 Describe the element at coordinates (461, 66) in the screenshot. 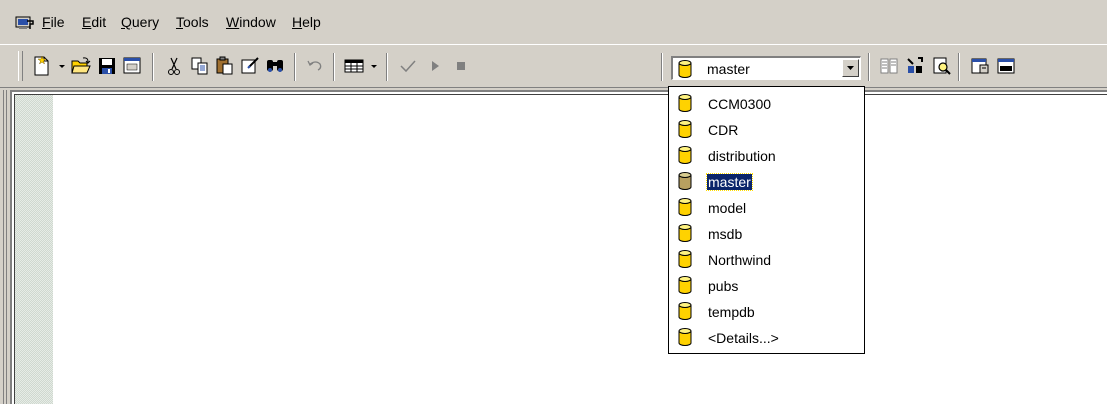

I see `cancel-icon` at that location.